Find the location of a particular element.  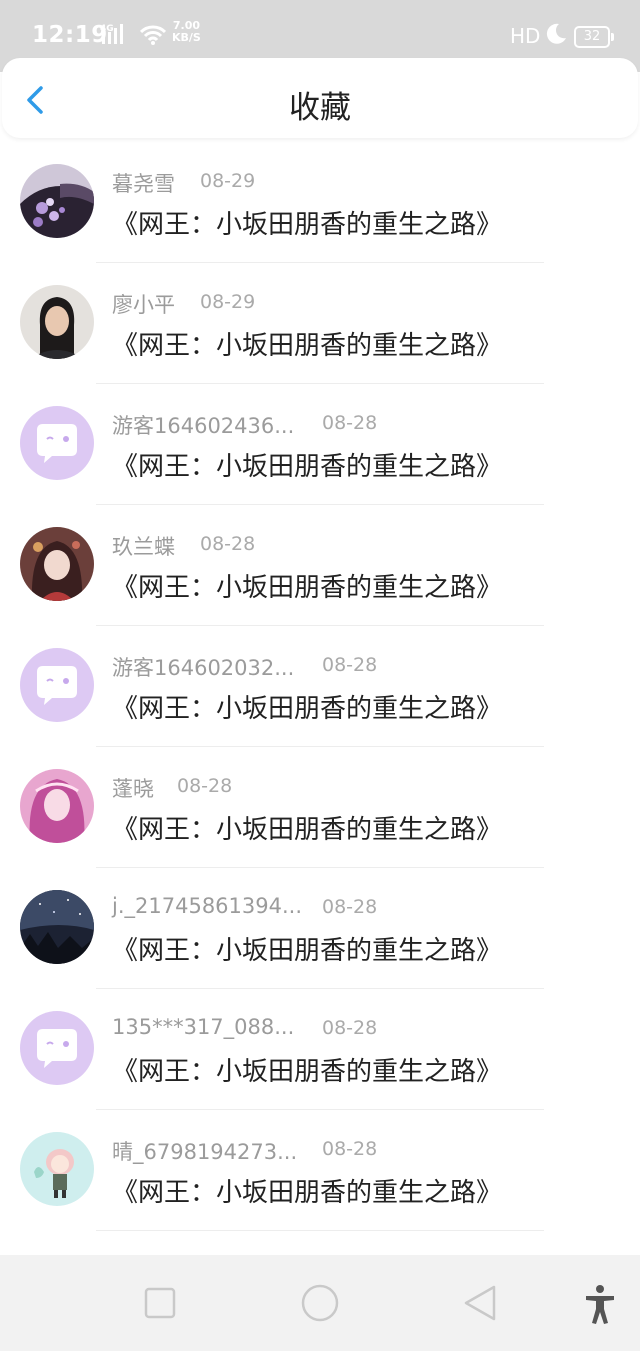

home-button is located at coordinates (320, 1305).